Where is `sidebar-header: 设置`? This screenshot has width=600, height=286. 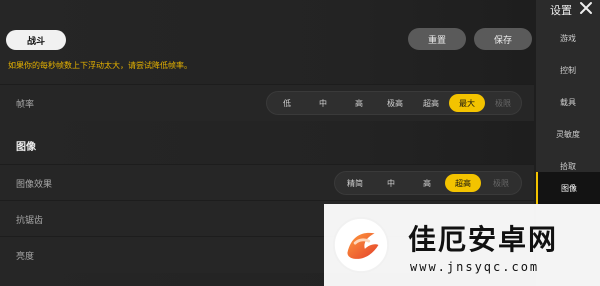 sidebar-header: 设置 is located at coordinates (568, 10).